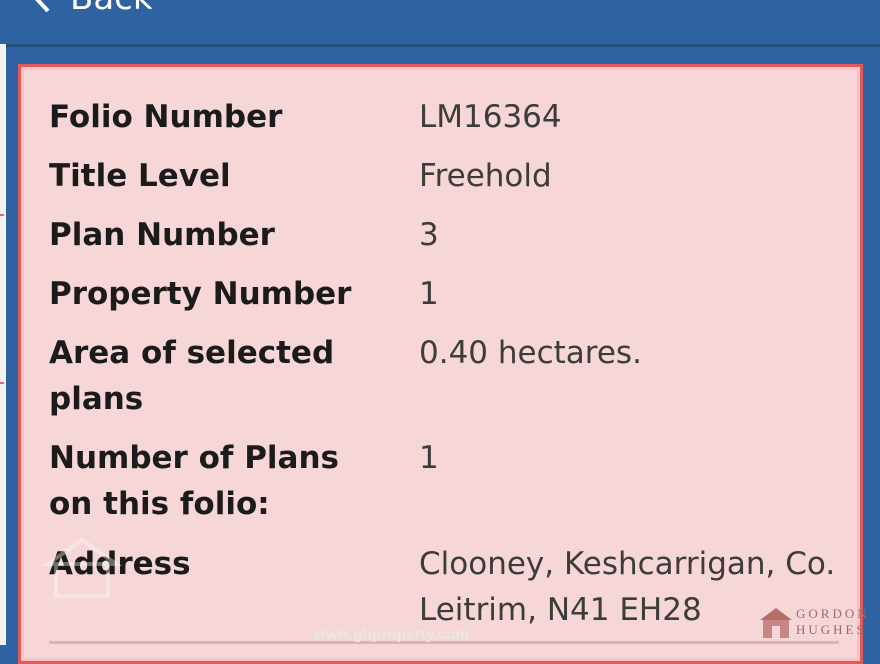  What do you see at coordinates (82, 567) in the screenshot?
I see `watermark-logo-icon` at bounding box center [82, 567].